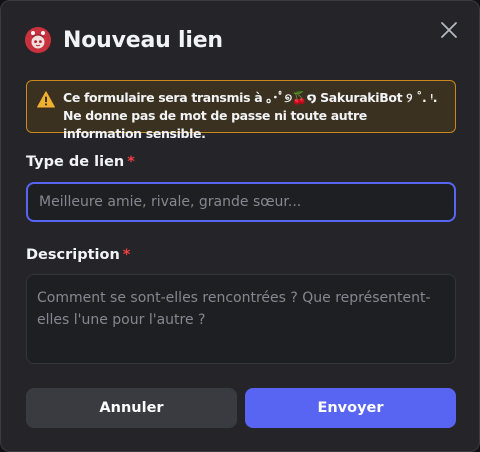 The image size is (480, 452). I want to click on modal-header: Nouveau lien, so click(124, 40).